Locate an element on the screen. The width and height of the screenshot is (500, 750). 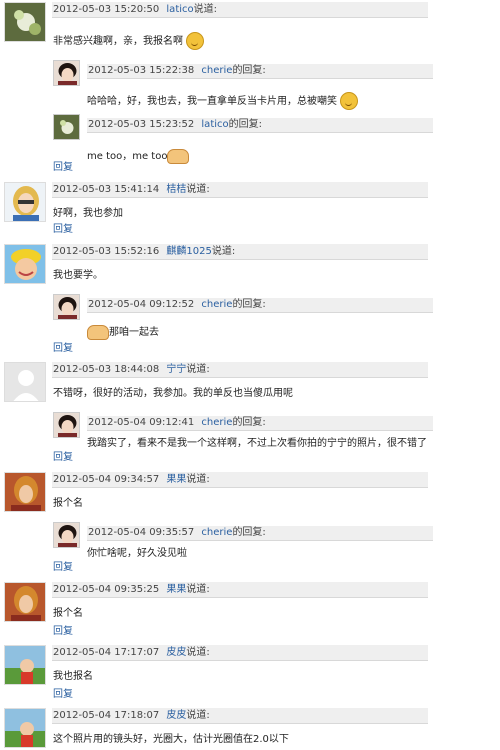
username-link: 麒麟1025 is located at coordinates (188, 251).